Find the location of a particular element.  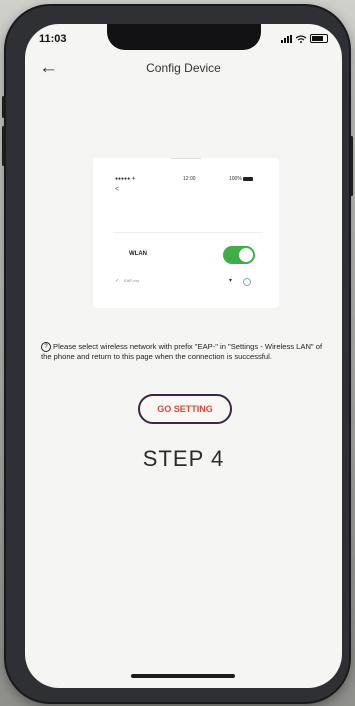

illustration-time: 12:00 is located at coordinates (189, 179).